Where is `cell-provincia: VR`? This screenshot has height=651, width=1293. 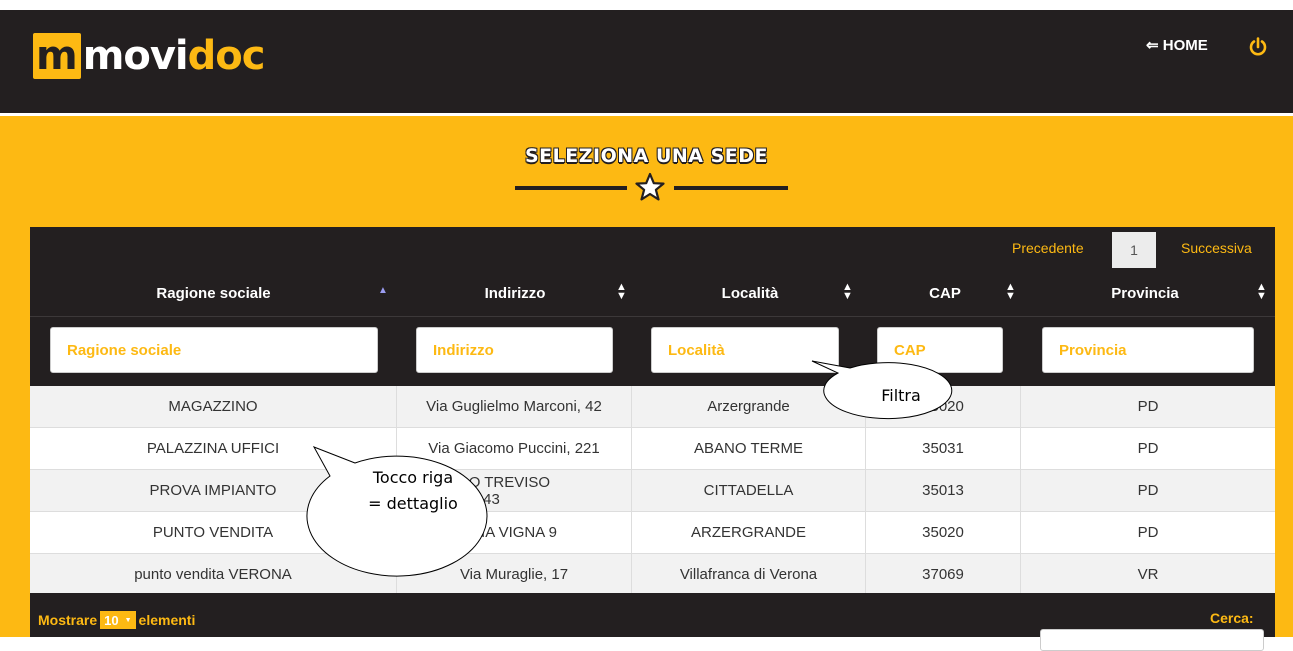
cell-provincia: VR is located at coordinates (1148, 574).